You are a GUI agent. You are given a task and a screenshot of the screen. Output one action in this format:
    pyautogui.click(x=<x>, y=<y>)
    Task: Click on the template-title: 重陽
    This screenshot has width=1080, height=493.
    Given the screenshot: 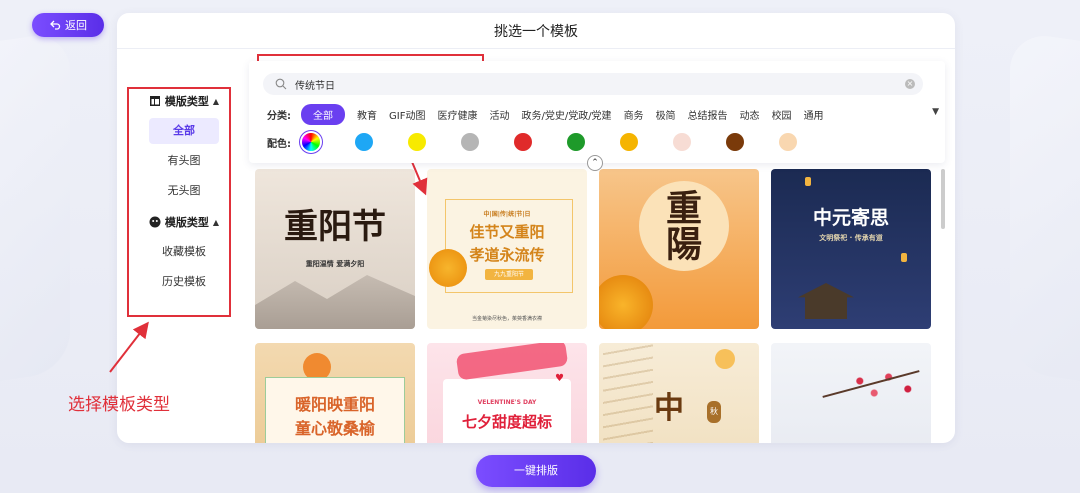 What is the action you would take?
    pyautogui.click(x=681, y=225)
    